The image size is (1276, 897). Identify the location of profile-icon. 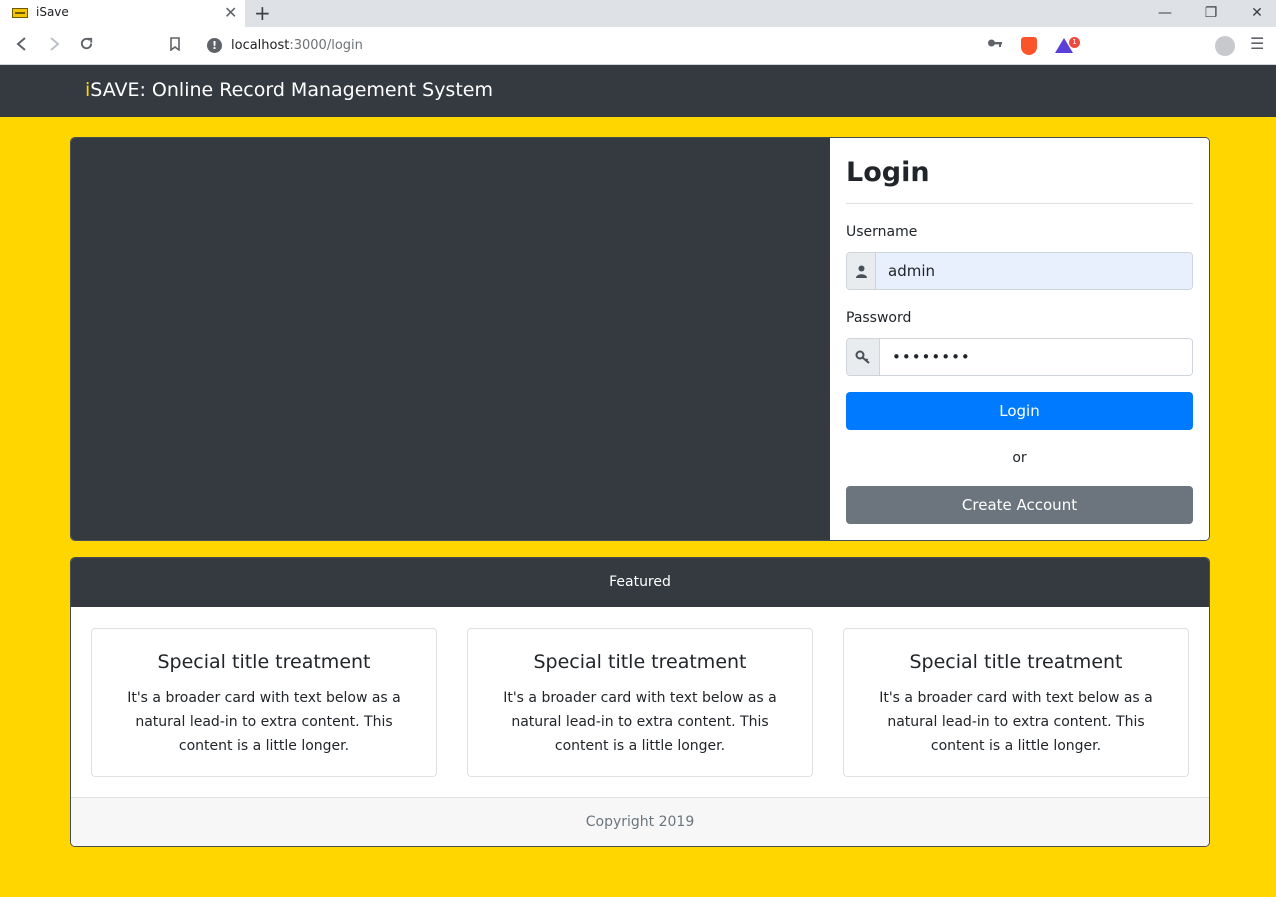
(1225, 46).